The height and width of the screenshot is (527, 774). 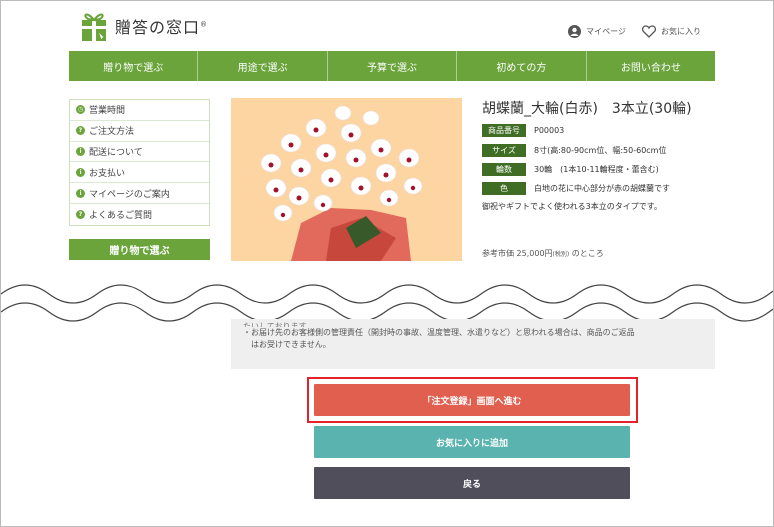 I want to click on spec-row-product-number: 商品番号 P00003, so click(x=523, y=130).